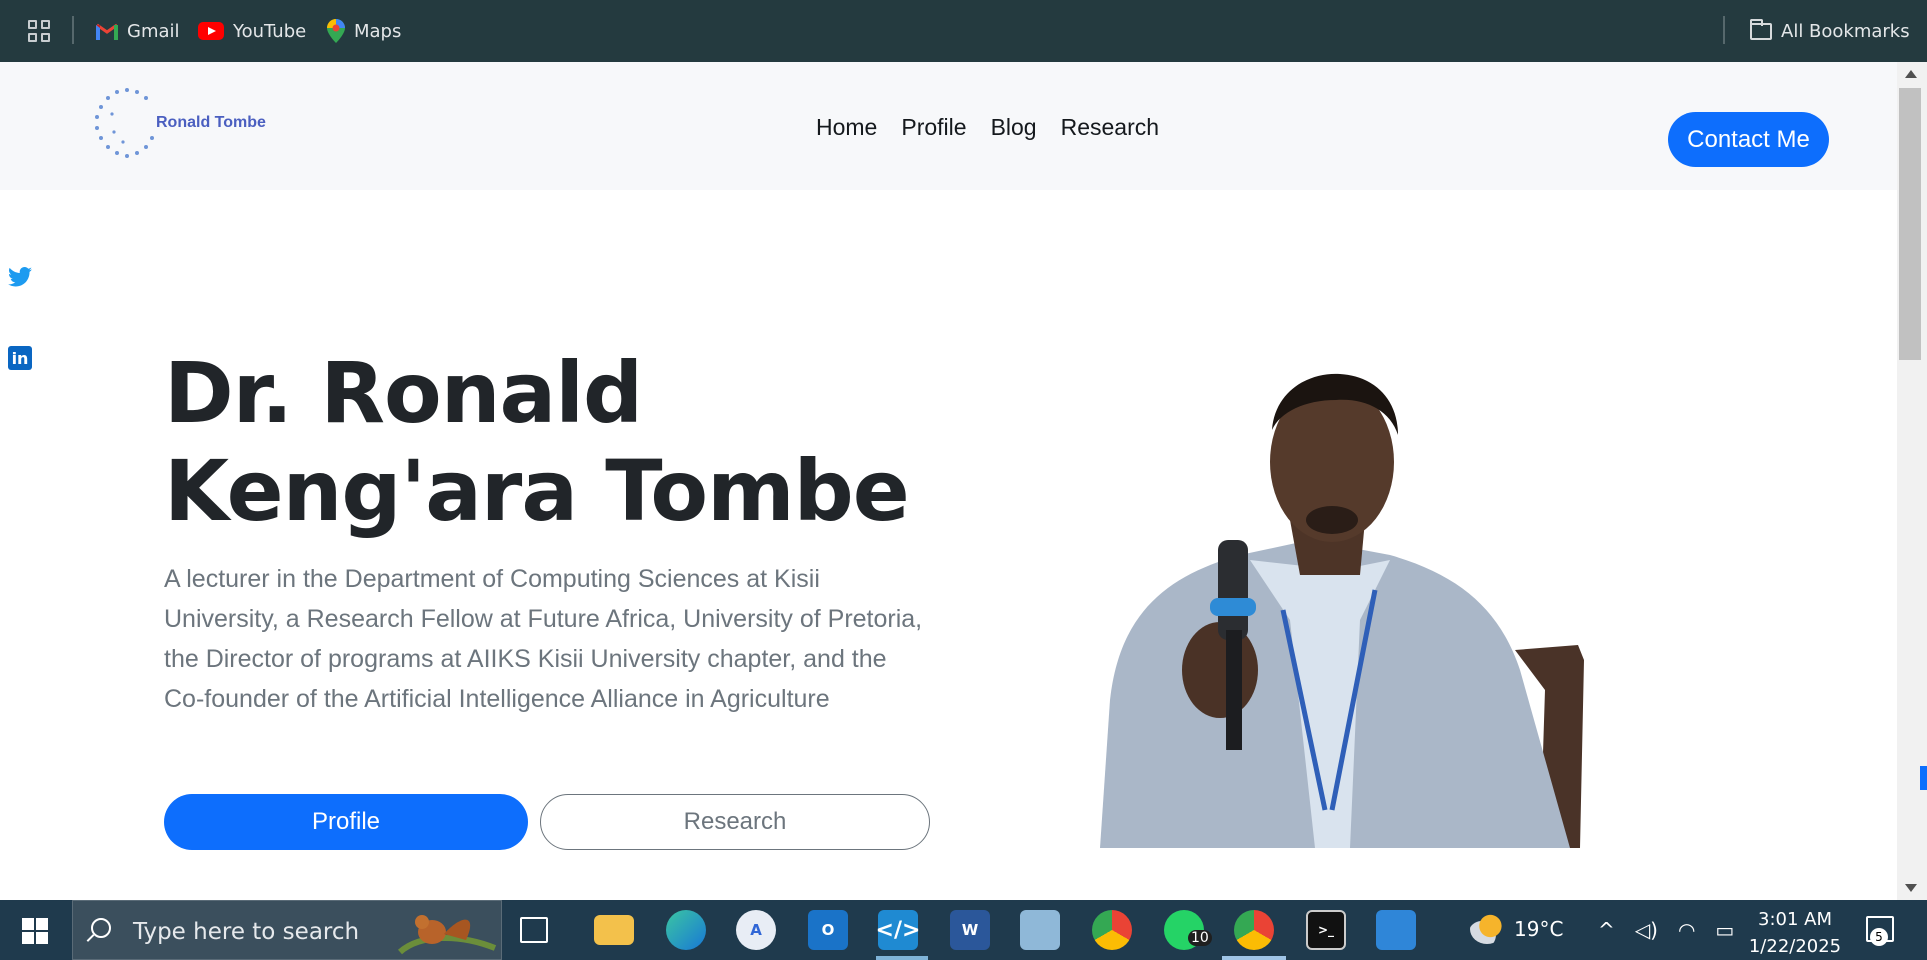 Image resolution: width=1927 pixels, height=960 pixels. I want to click on weather-moon-cloud-icon, so click(1487, 929).